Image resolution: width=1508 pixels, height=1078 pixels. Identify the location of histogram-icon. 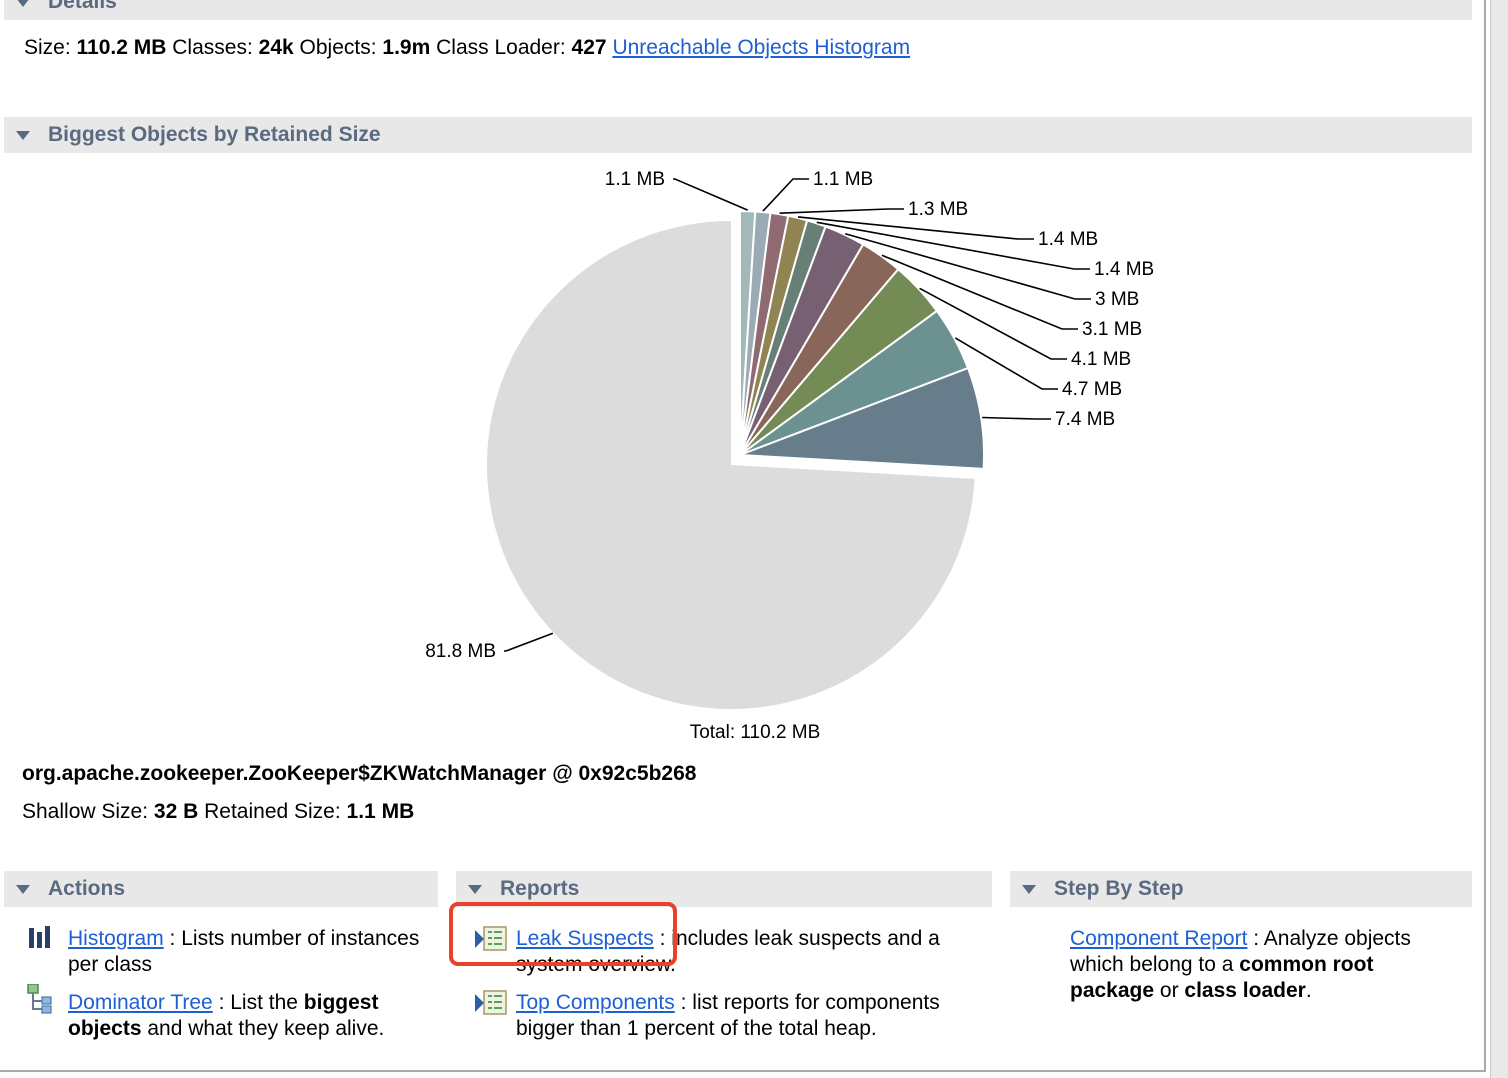
(39, 937).